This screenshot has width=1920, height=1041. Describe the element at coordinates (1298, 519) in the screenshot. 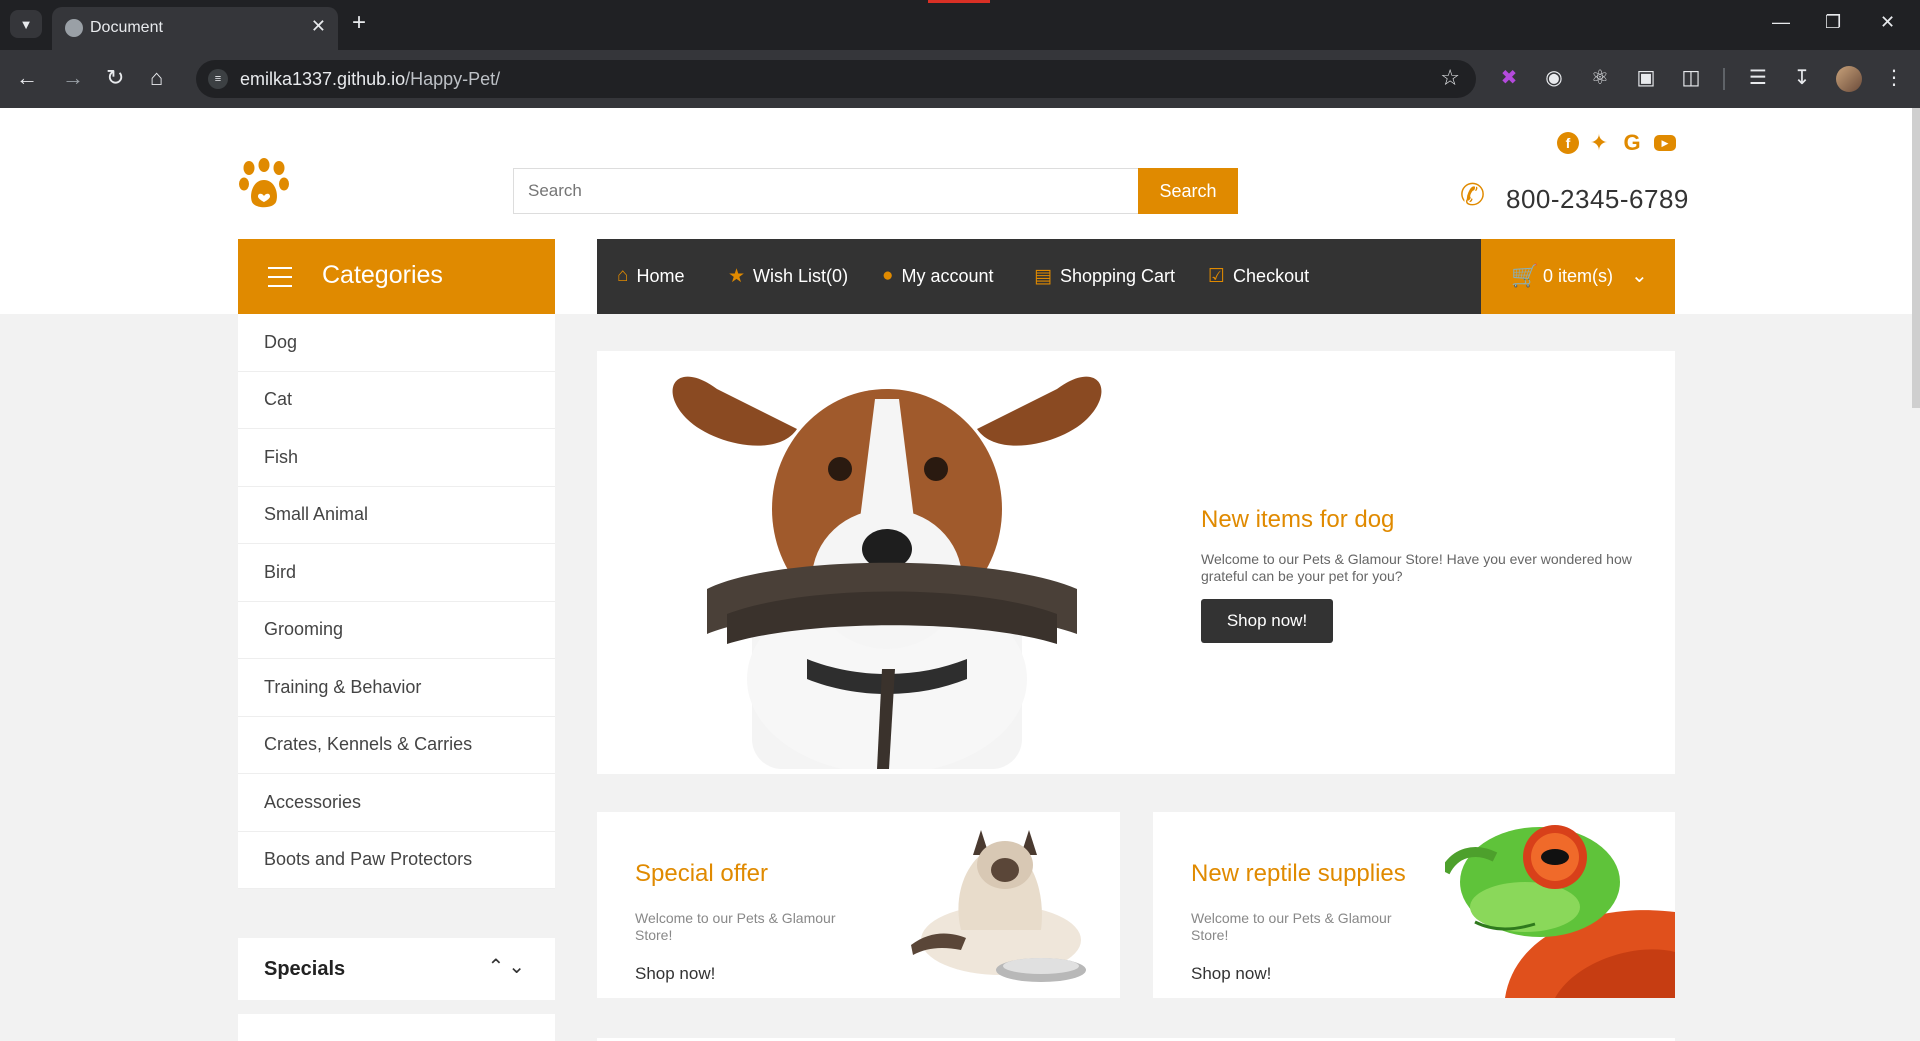

I see `banner-title: New items for dog` at that location.